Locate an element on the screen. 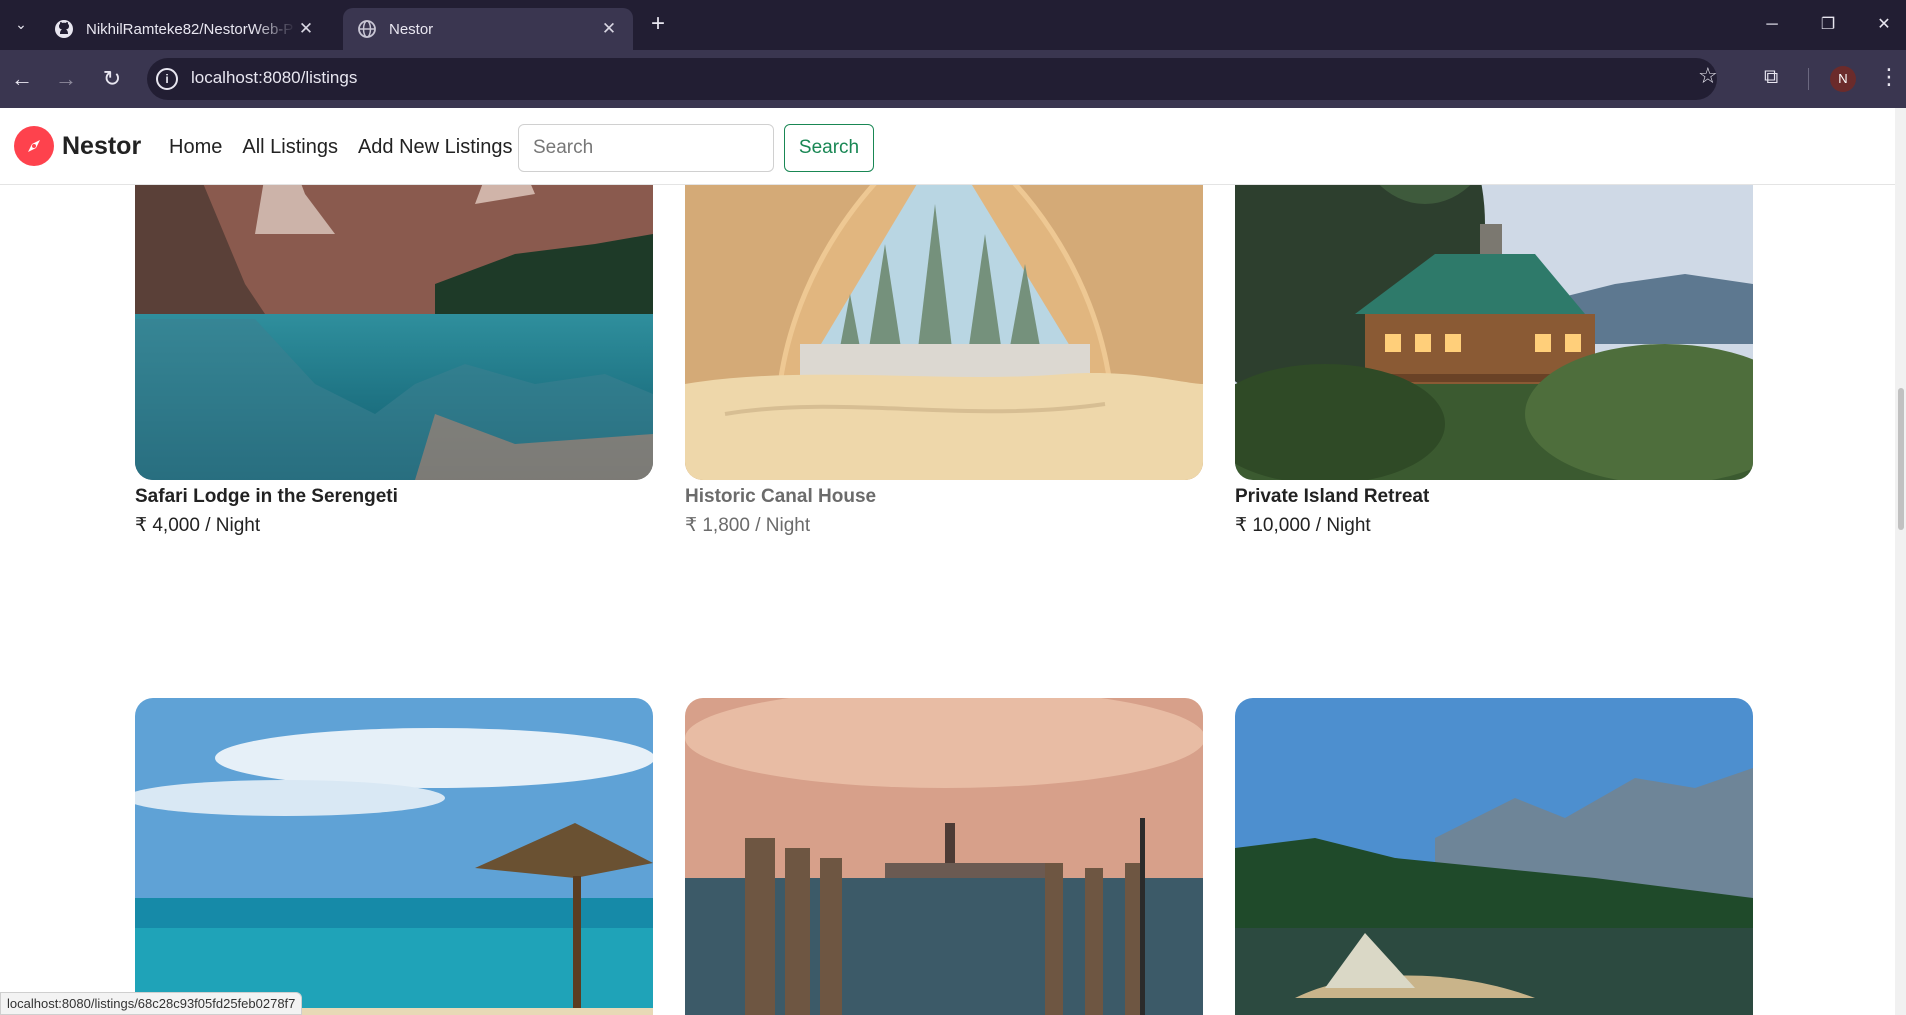 This screenshot has height=1015, width=1906. search-input is located at coordinates (646, 148).